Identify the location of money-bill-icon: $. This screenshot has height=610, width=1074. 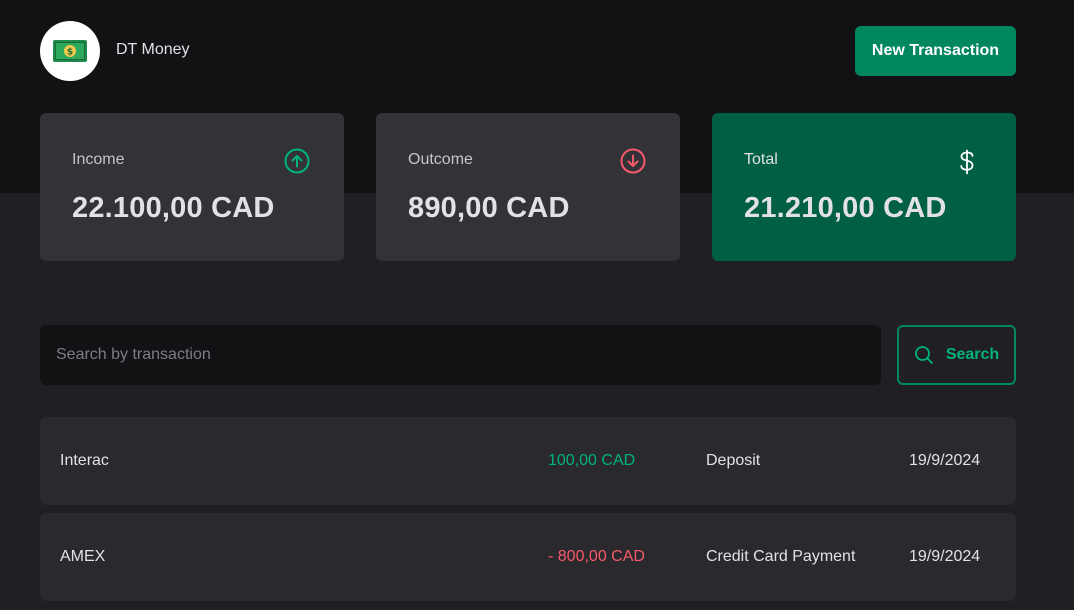
(70, 51).